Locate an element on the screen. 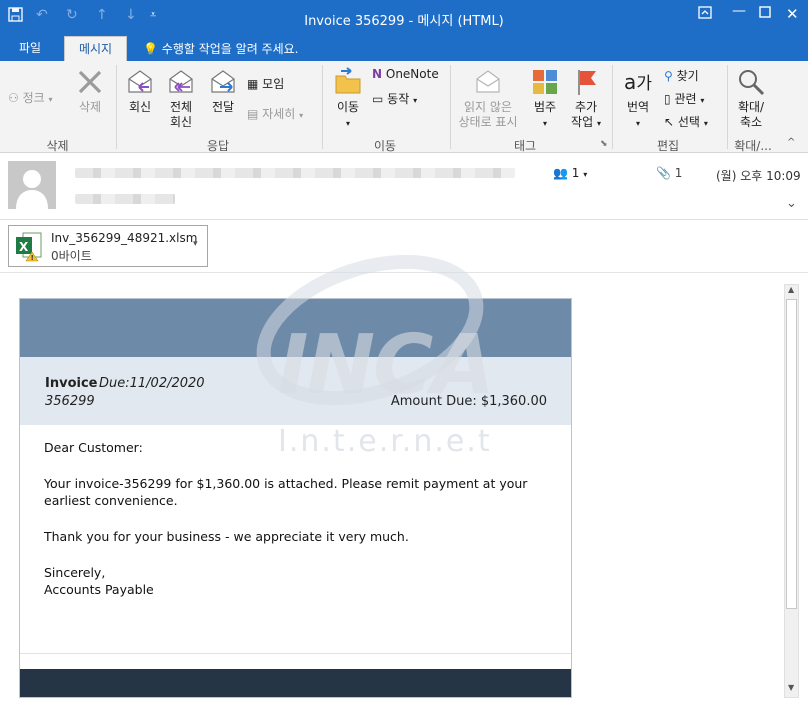 The width and height of the screenshot is (808, 707). group-label-respond: 응답 is located at coordinates (218, 146).